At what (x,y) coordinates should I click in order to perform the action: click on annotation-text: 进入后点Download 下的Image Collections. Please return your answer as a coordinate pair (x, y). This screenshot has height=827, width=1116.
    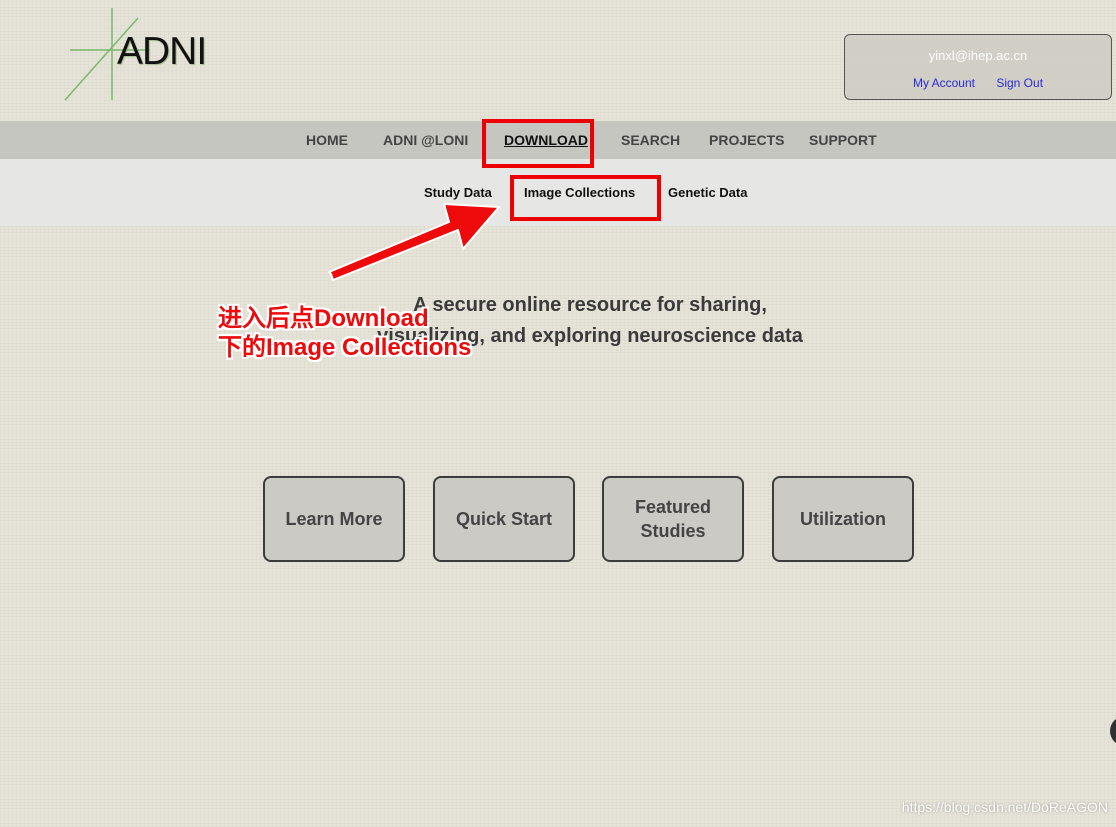
    Looking at the image, I should click on (344, 333).